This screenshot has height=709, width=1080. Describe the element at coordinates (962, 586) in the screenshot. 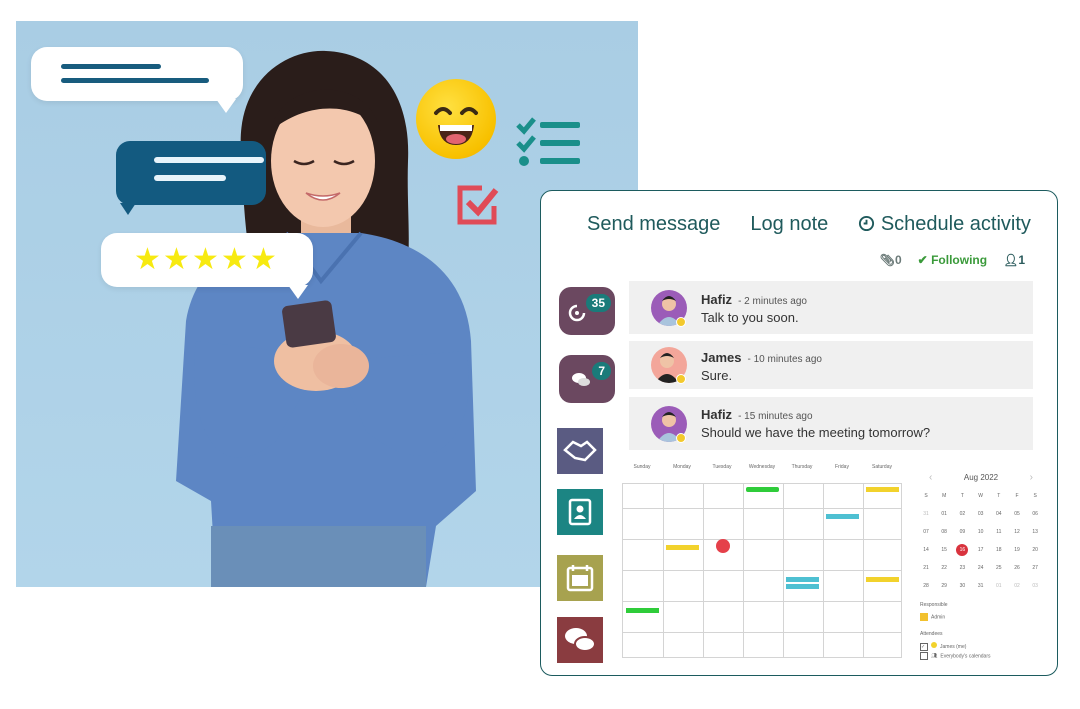

I see `mini-day: 30` at that location.